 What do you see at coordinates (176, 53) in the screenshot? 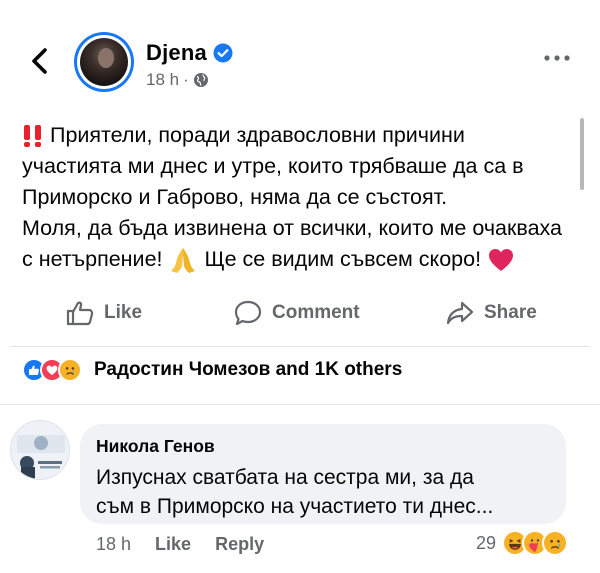
I see `author-name: Djena` at bounding box center [176, 53].